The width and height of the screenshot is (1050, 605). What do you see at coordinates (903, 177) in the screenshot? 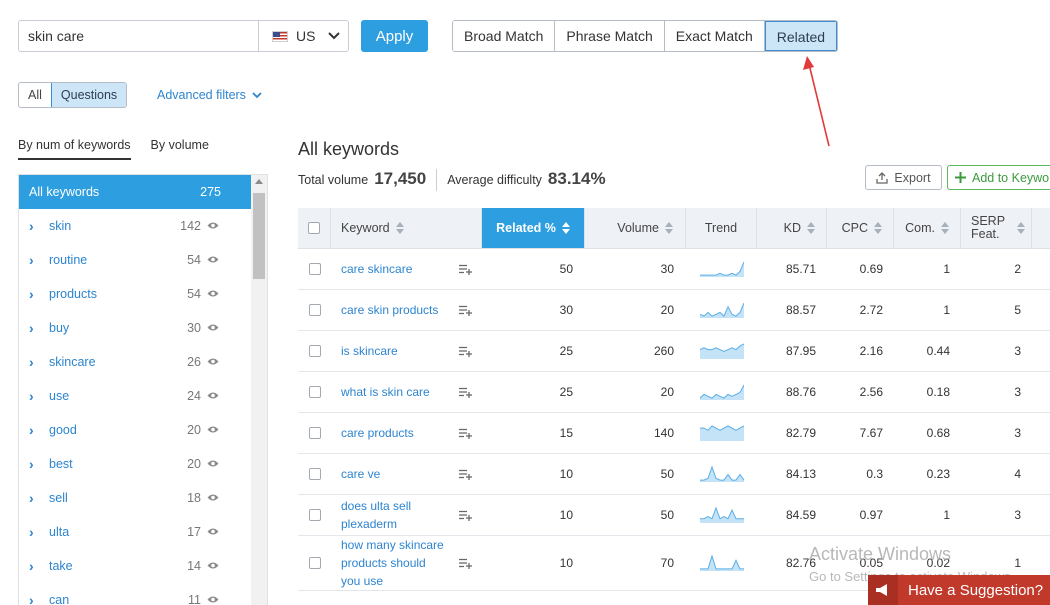
I see `export-button: Export` at bounding box center [903, 177].